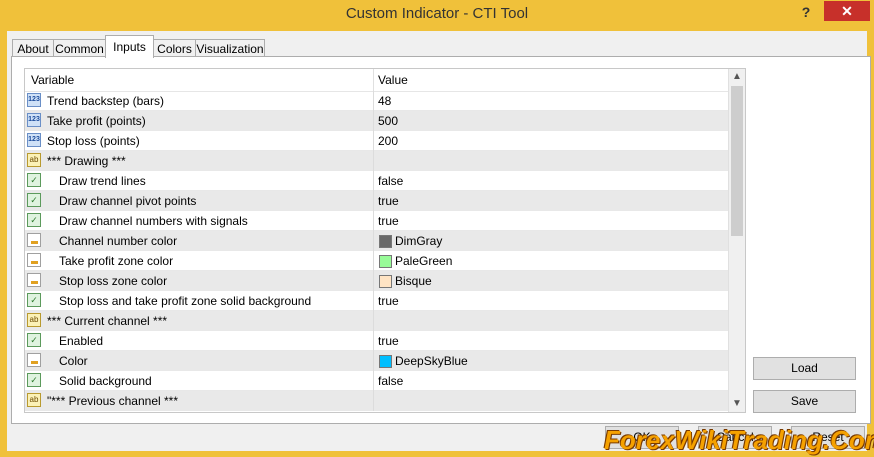 The width and height of the screenshot is (874, 457). I want to click on row-variable-name: "*** Previous channel ***, so click(113, 401).